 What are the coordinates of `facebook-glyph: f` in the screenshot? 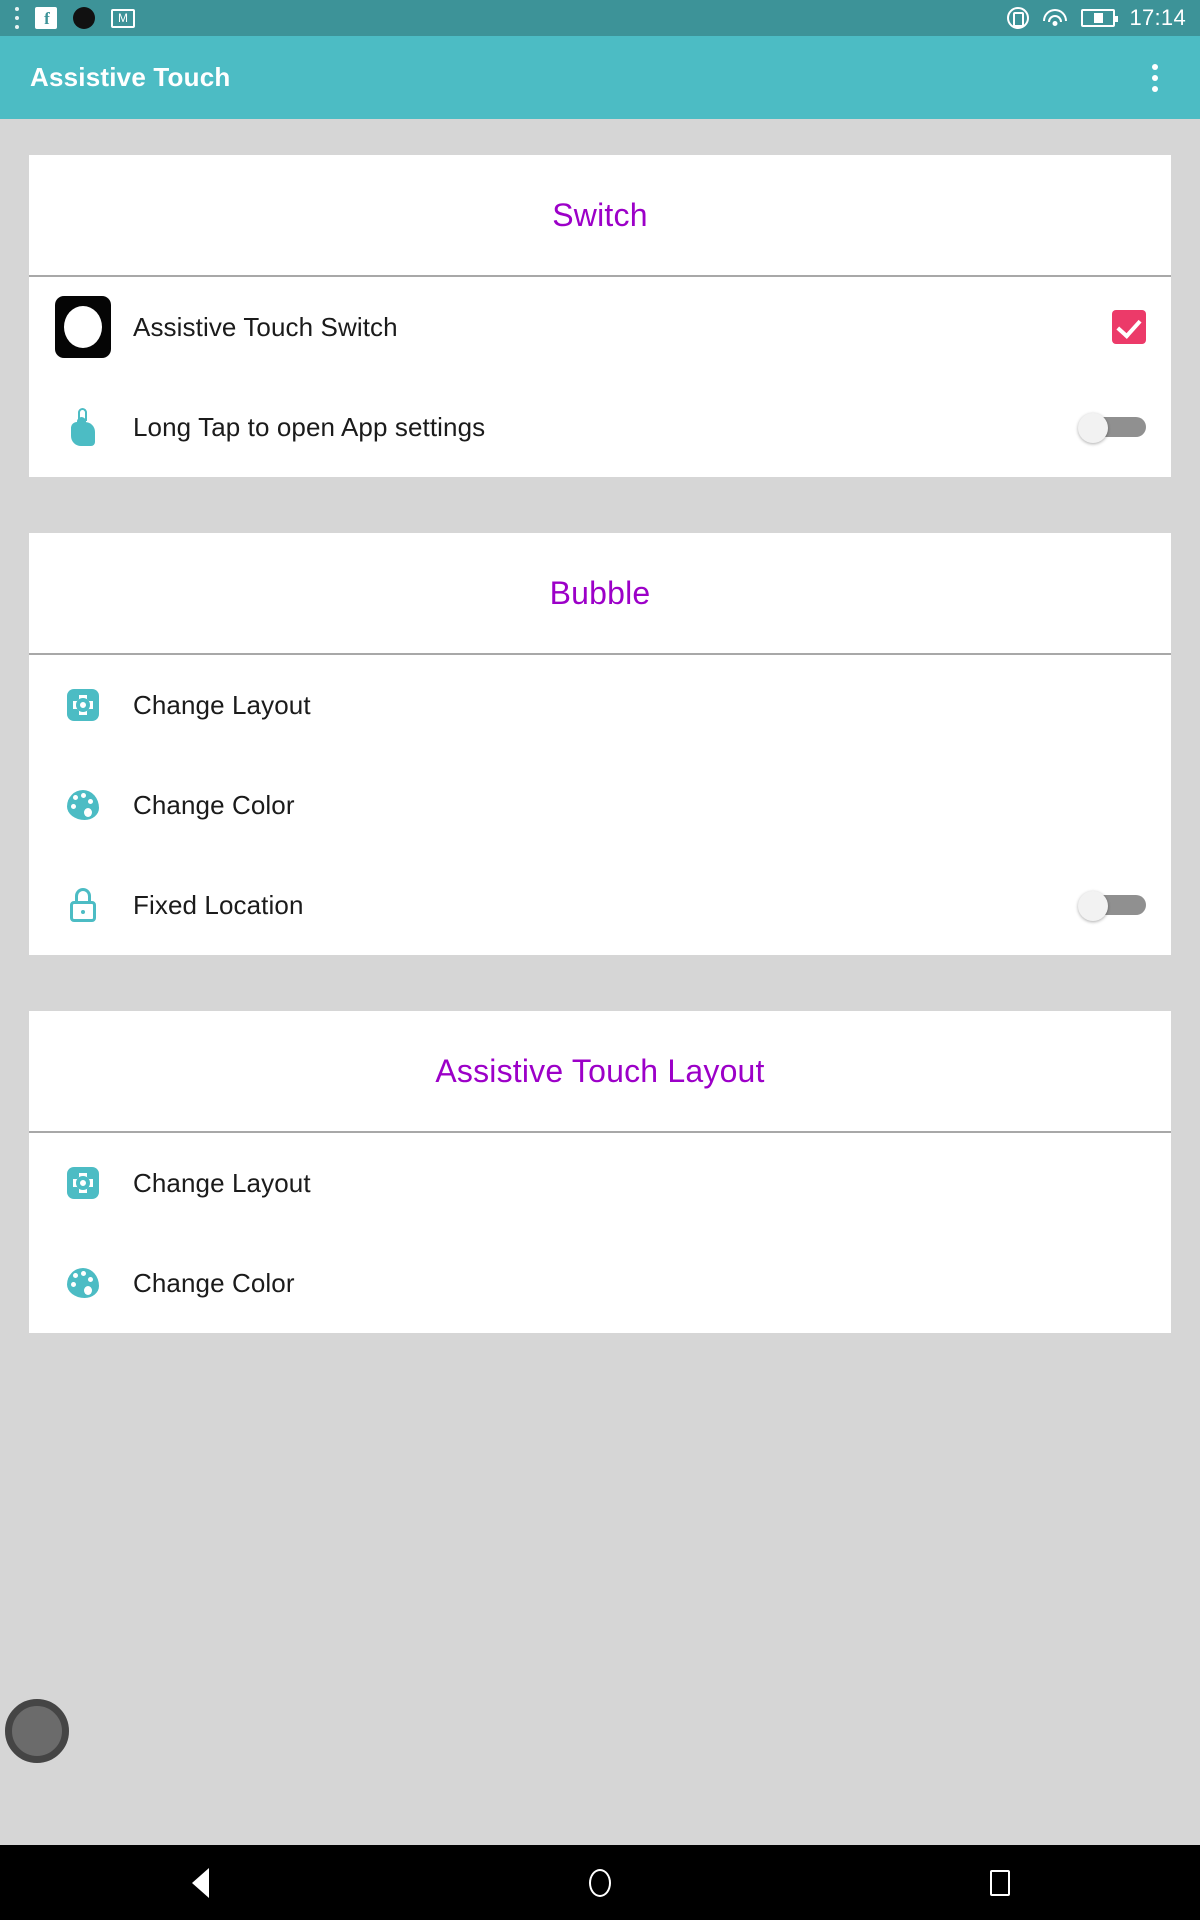 It's located at (47, 18).